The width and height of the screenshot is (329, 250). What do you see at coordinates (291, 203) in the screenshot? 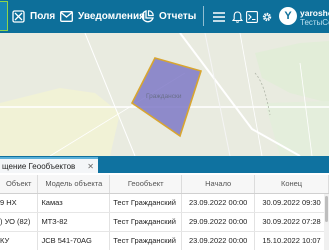
I see `cell-end: 30.09.2022 09:30` at bounding box center [291, 203].